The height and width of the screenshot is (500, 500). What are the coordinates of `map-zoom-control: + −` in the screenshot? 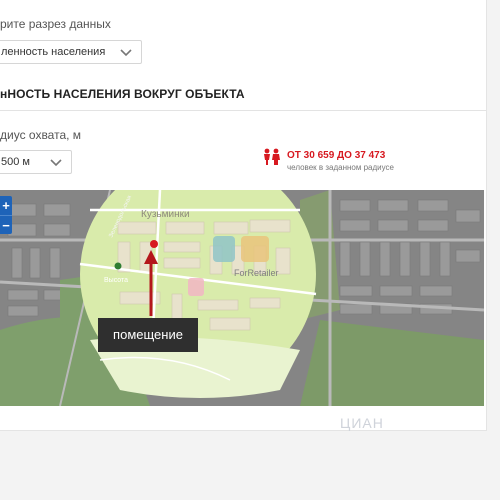 It's located at (6, 215).